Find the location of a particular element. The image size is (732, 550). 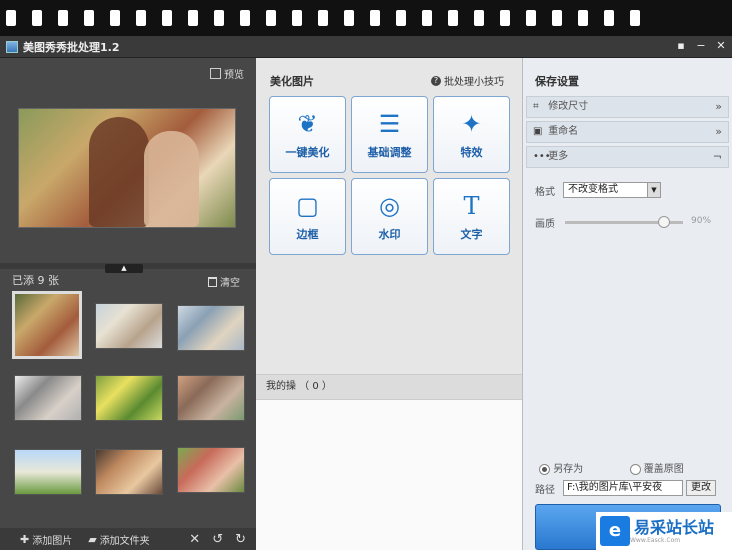

slider-knob is located at coordinates (664, 222).